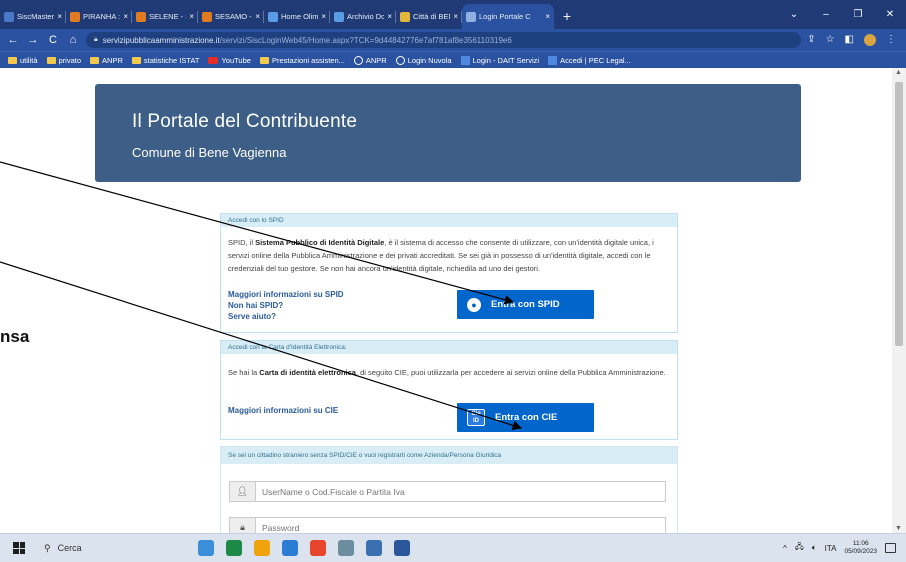 The height and width of the screenshot is (562, 906). Describe the element at coordinates (567, 16) in the screenshot. I see `new-tab-button: +` at that location.